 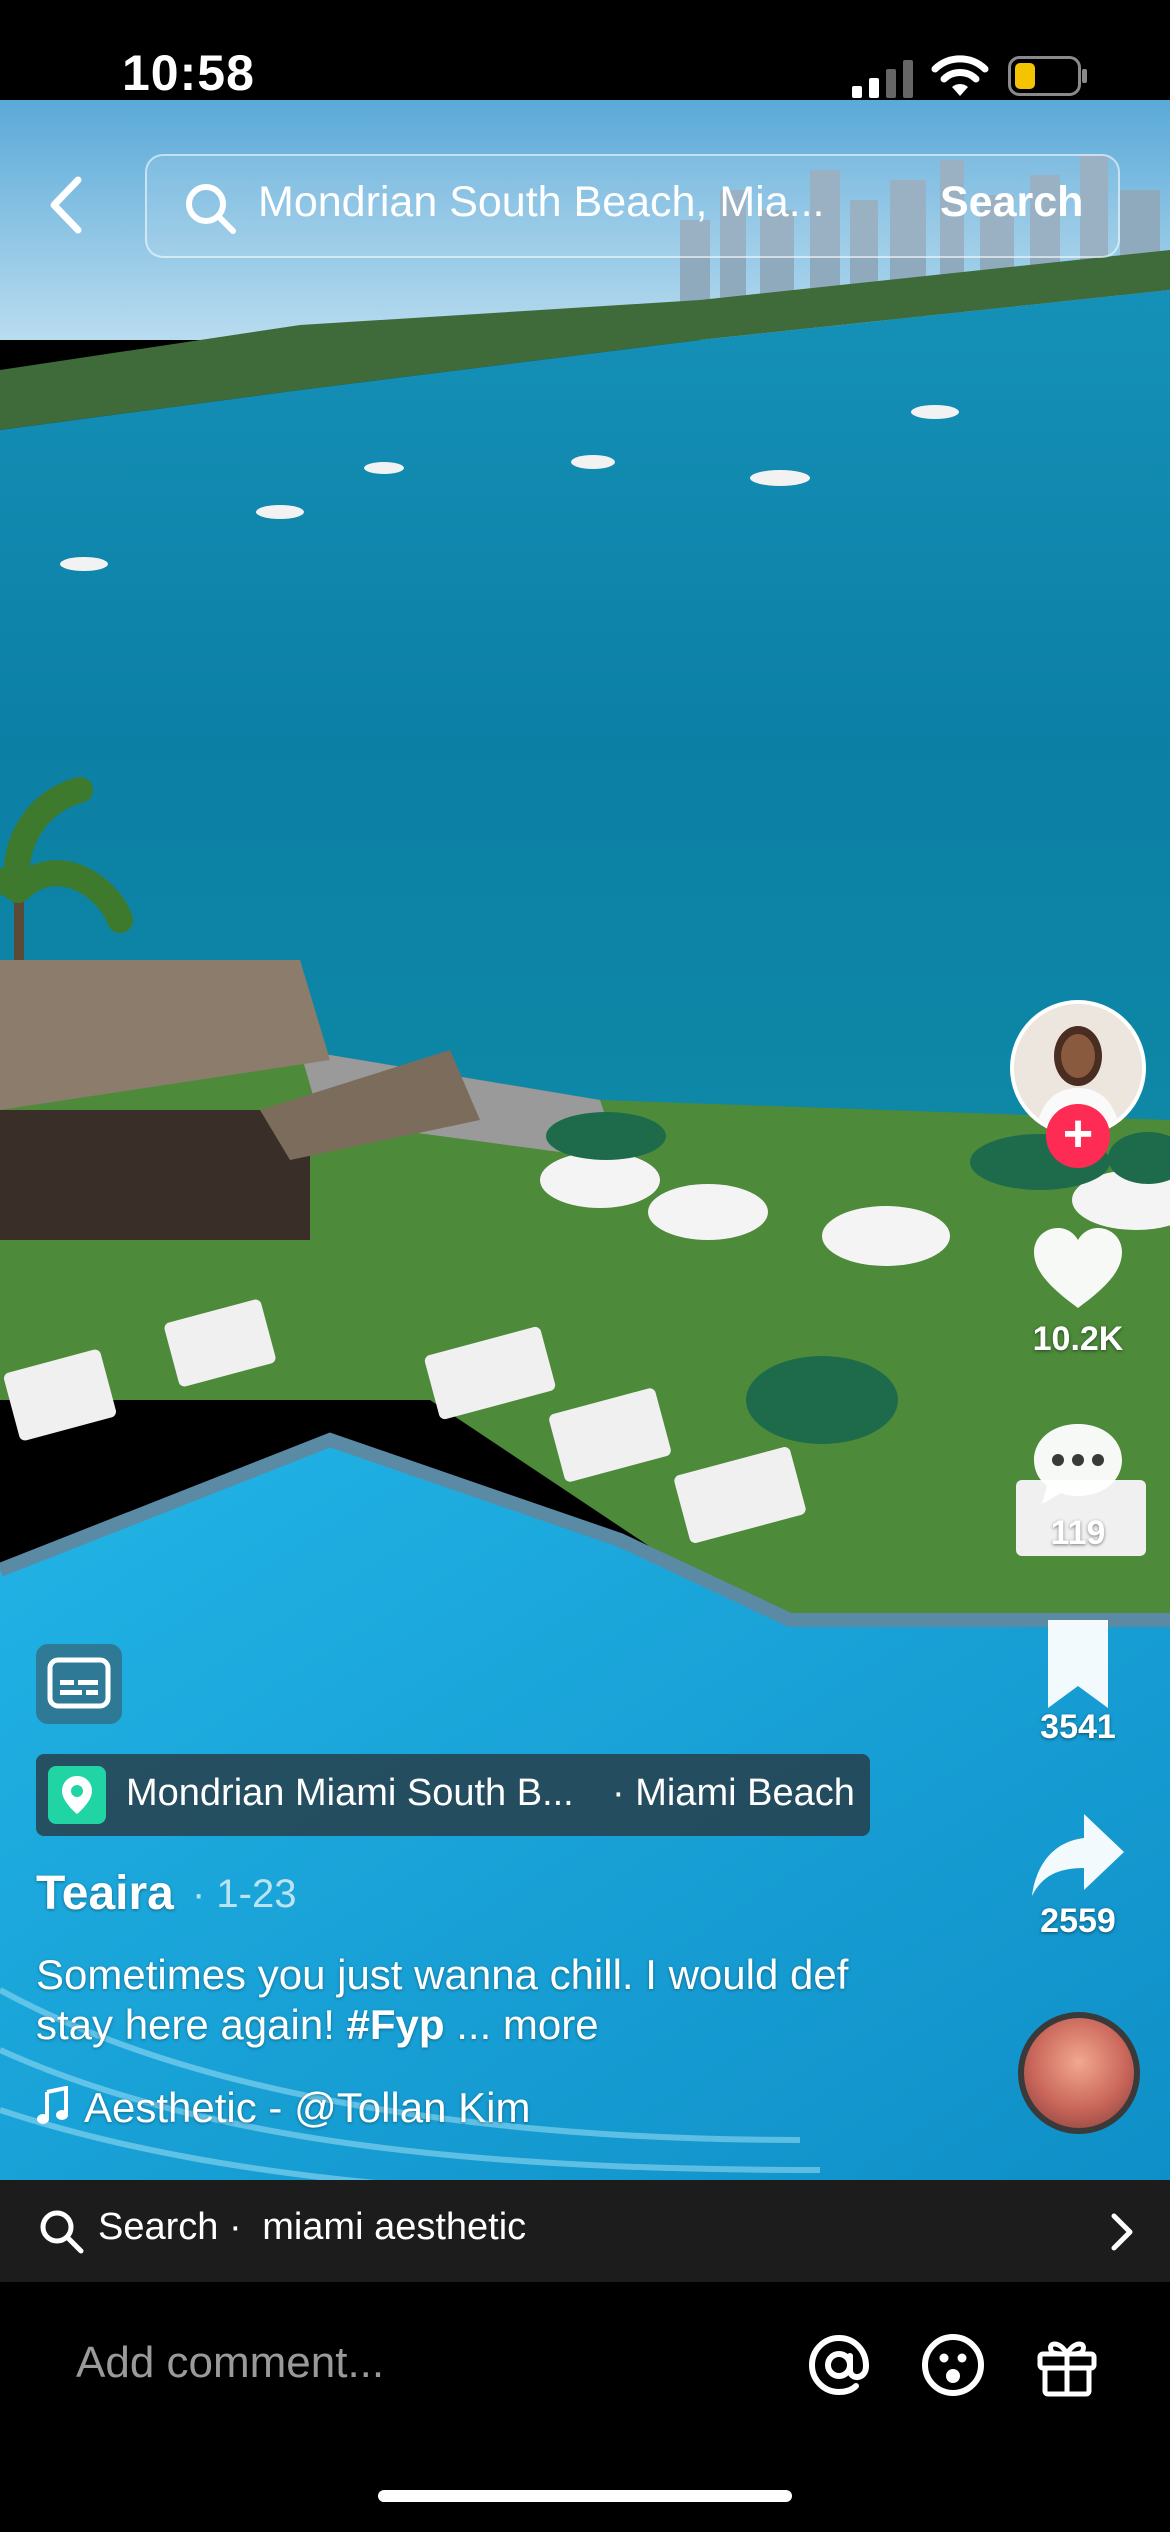 I want to click on back-arrow-icon, so click(x=68, y=205).